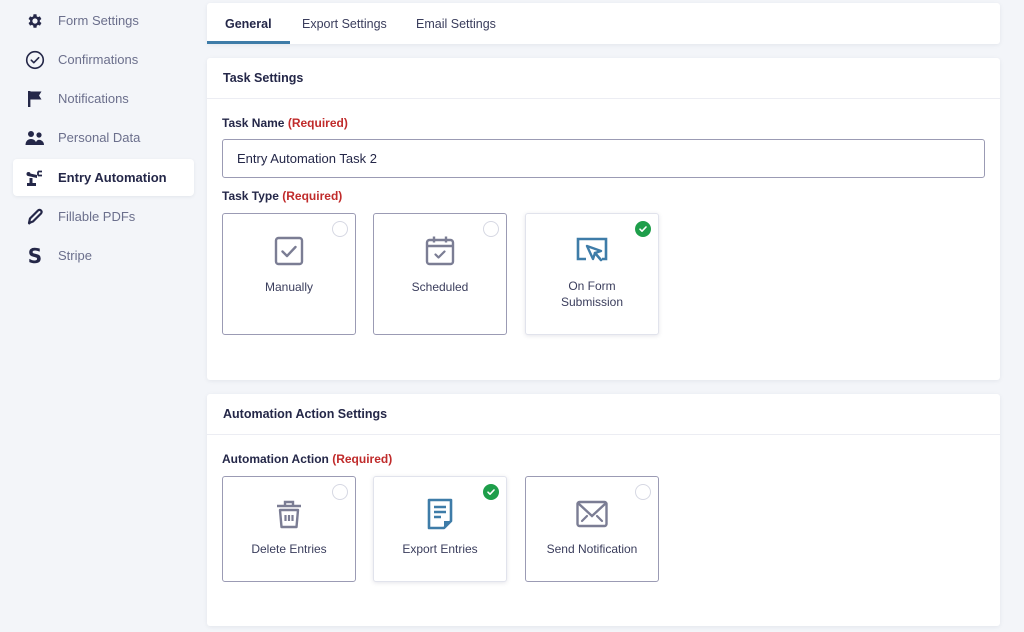  I want to click on sidebar-item-label: Confirmations, so click(98, 59).